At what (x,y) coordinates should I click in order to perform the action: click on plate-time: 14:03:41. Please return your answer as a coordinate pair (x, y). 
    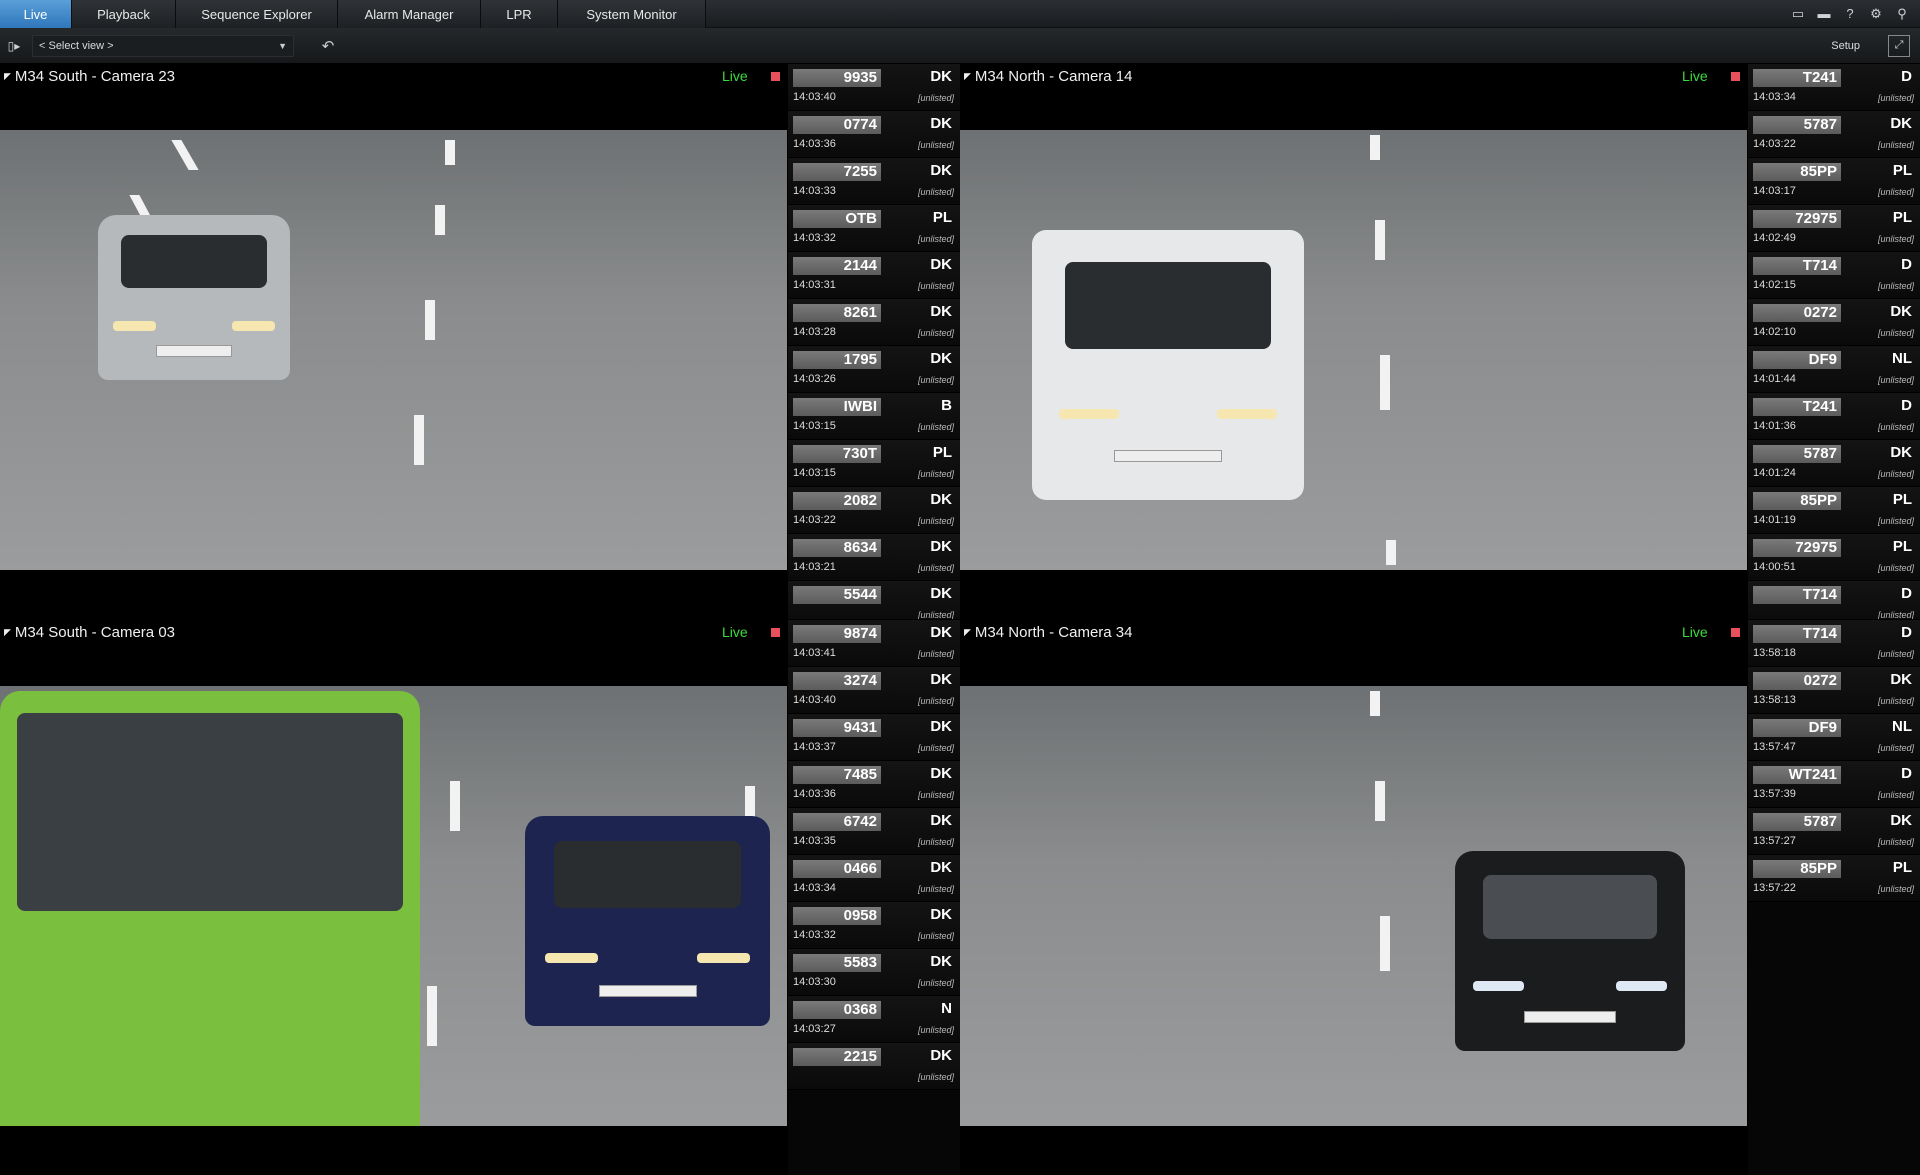
    Looking at the image, I should click on (814, 653).